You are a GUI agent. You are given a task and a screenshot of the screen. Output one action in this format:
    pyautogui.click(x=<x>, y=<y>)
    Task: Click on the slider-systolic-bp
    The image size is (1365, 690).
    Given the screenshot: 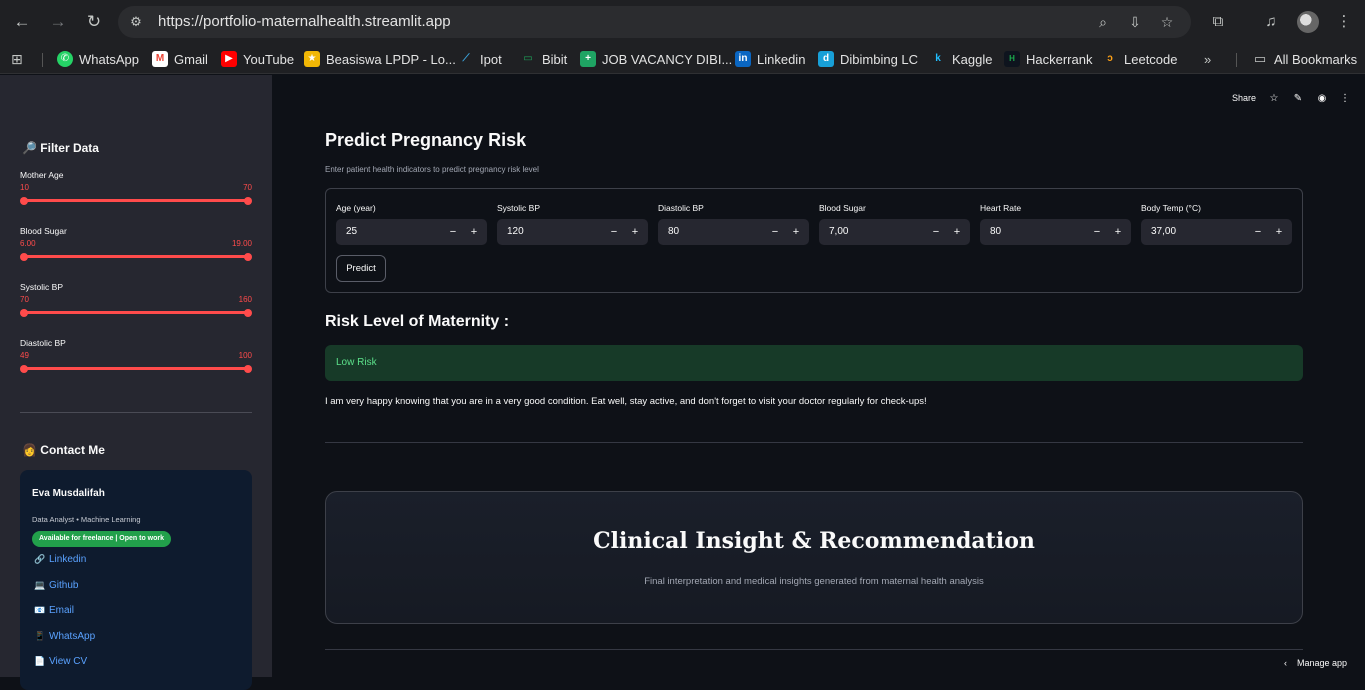 What is the action you would take?
    pyautogui.click(x=136, y=312)
    